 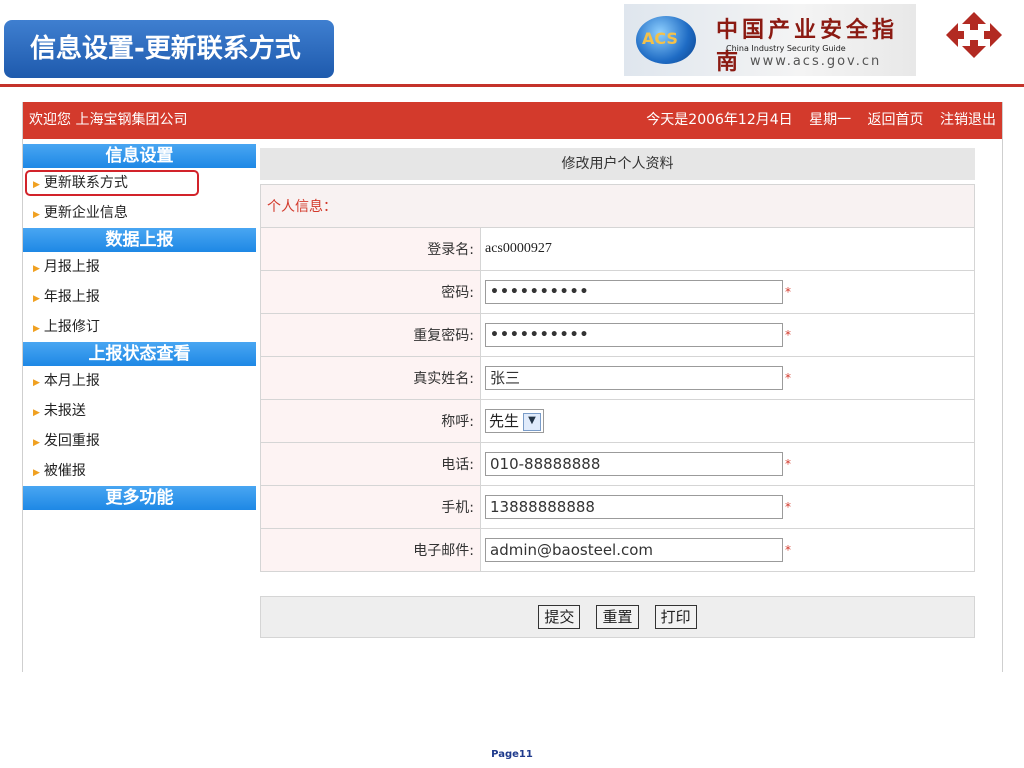 What do you see at coordinates (85, 213) in the screenshot?
I see `sidebar-item-label: 更新企业信息` at bounding box center [85, 213].